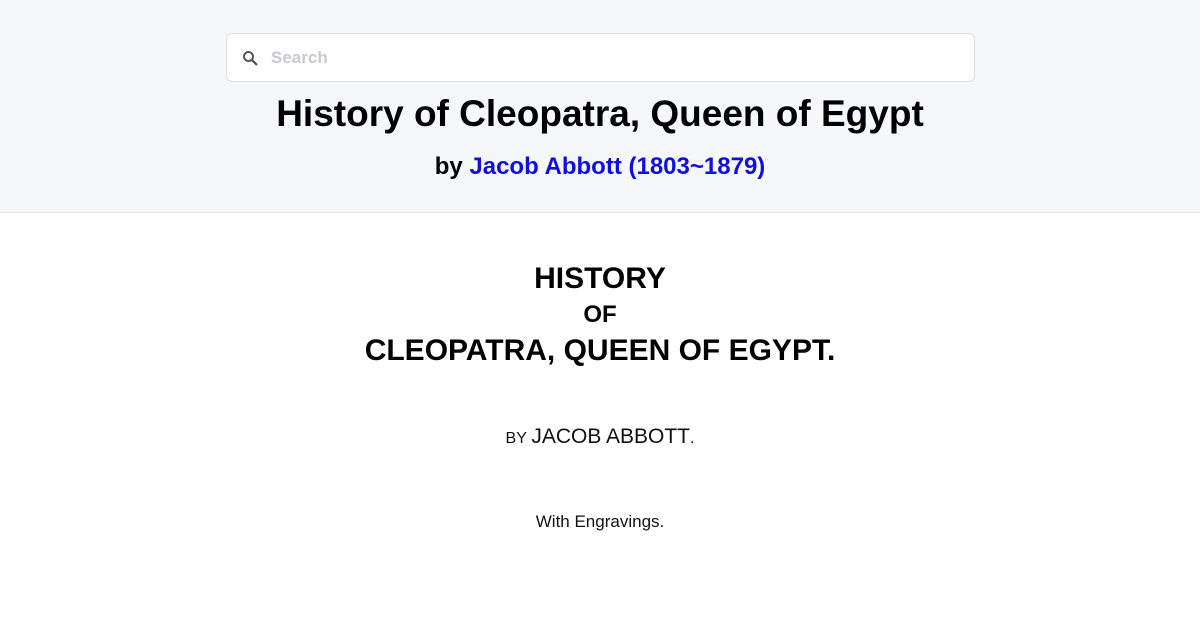 This screenshot has width=1200, height=628. Describe the element at coordinates (448, 166) in the screenshot. I see `byline-prefix: by` at that location.